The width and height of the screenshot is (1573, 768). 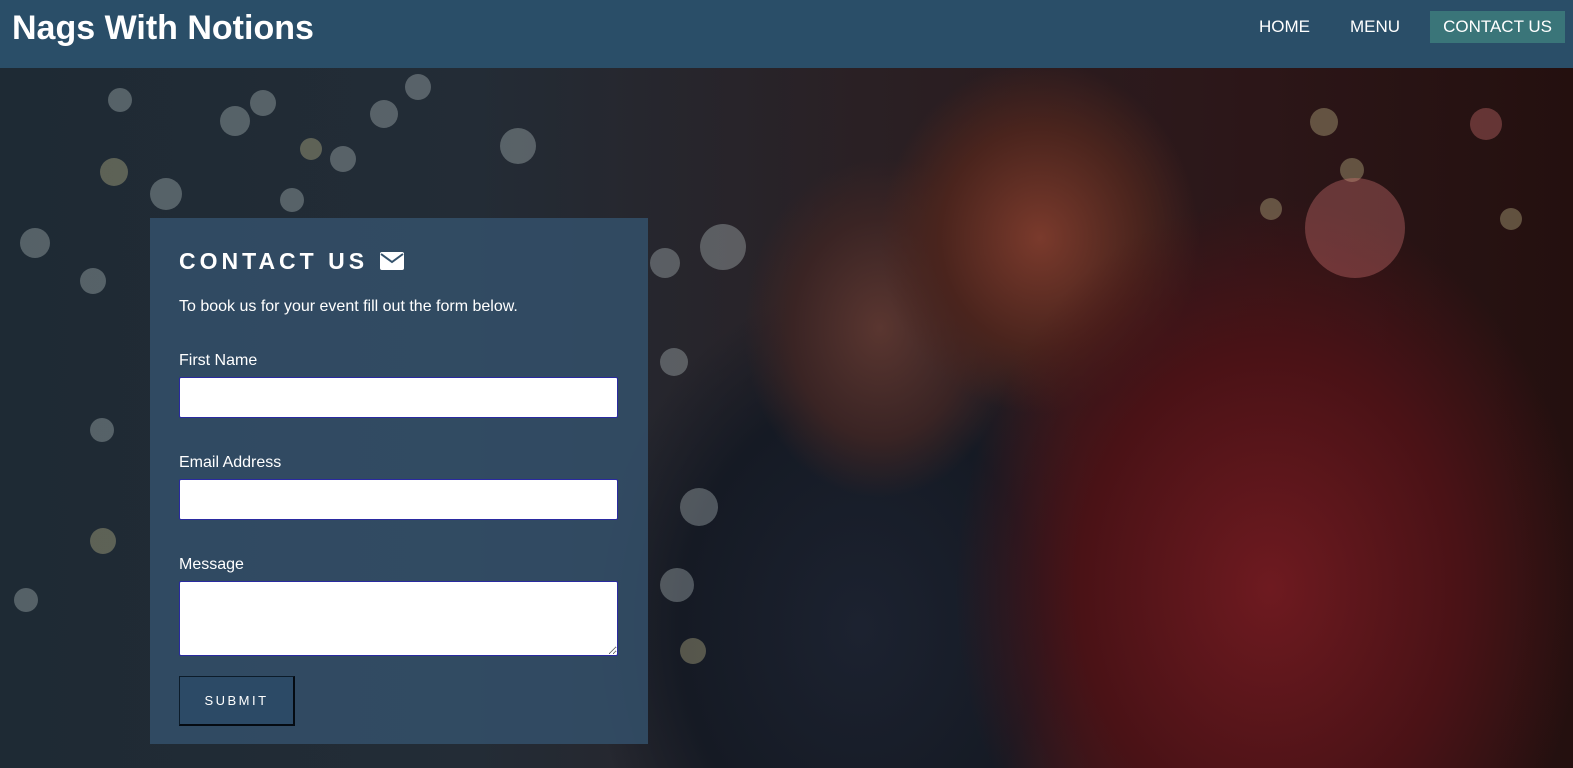 I want to click on nav-menu-link: MENU, so click(x=1375, y=27).